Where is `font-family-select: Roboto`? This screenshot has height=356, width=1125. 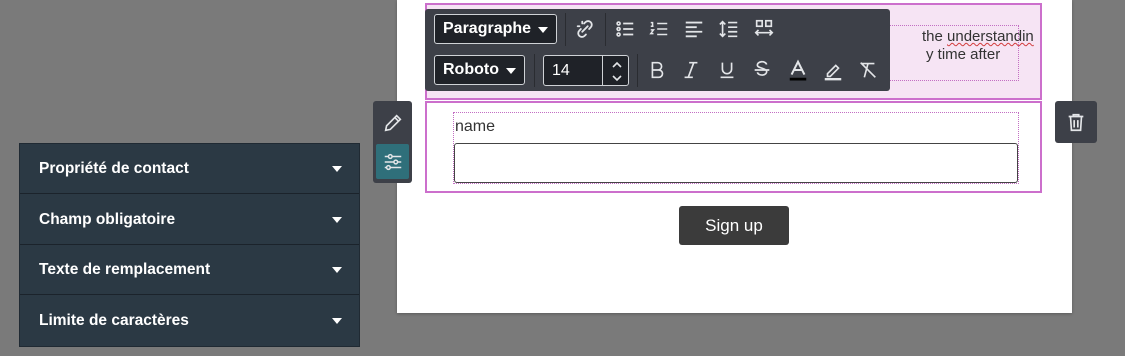
font-family-select: Roboto is located at coordinates (479, 70).